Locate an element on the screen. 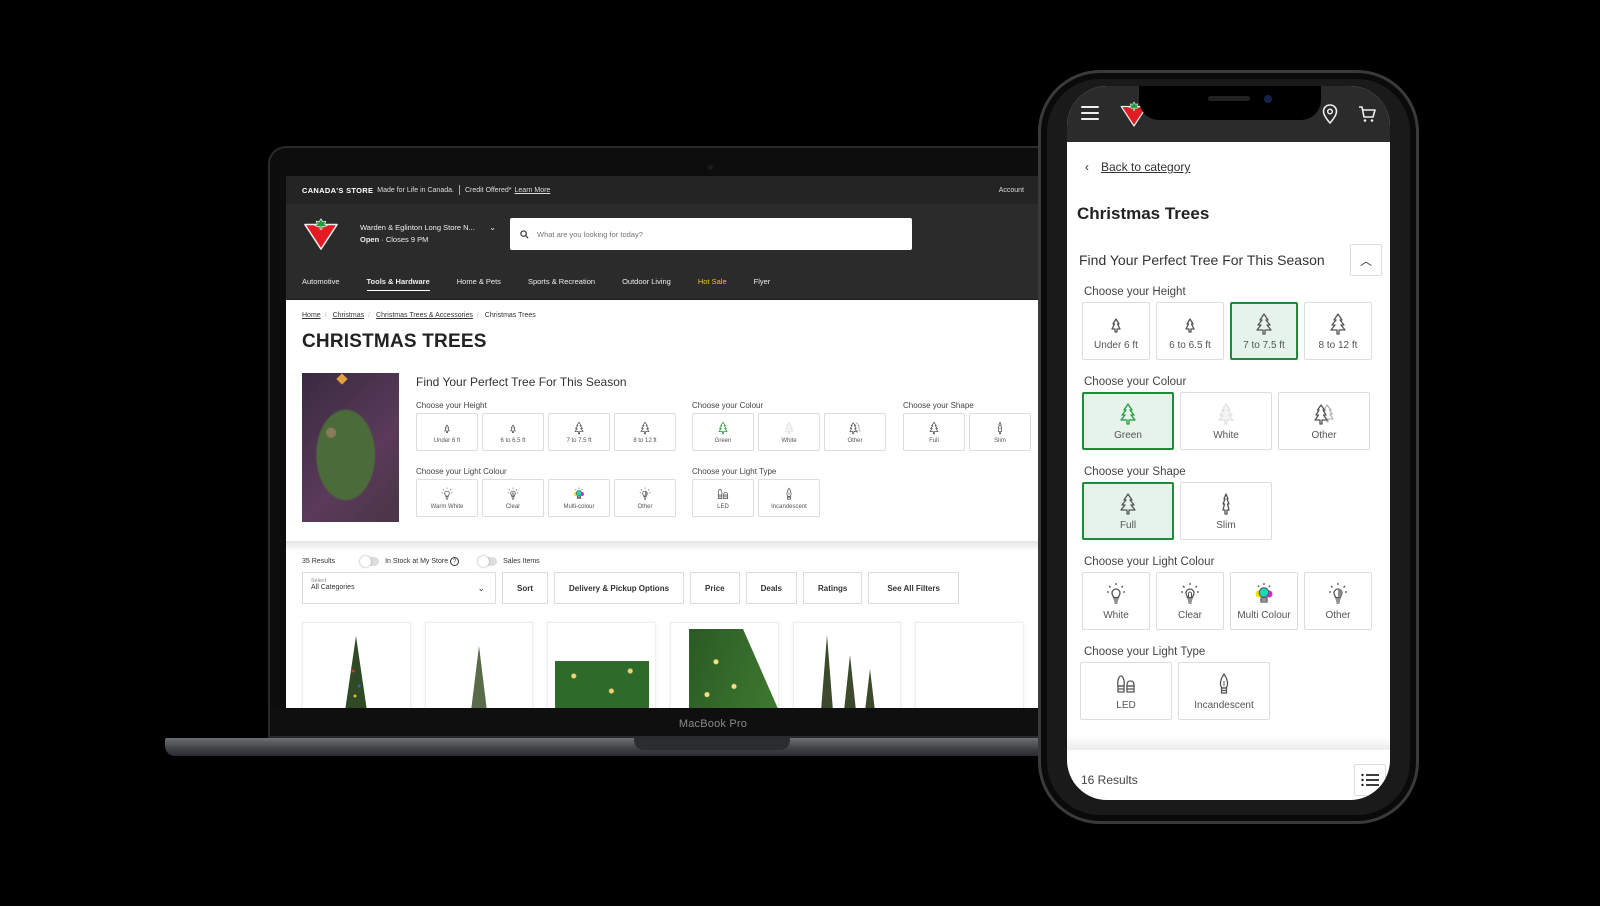 The height and width of the screenshot is (906, 1600). light-colour-option: Multi Colour is located at coordinates (1264, 601).